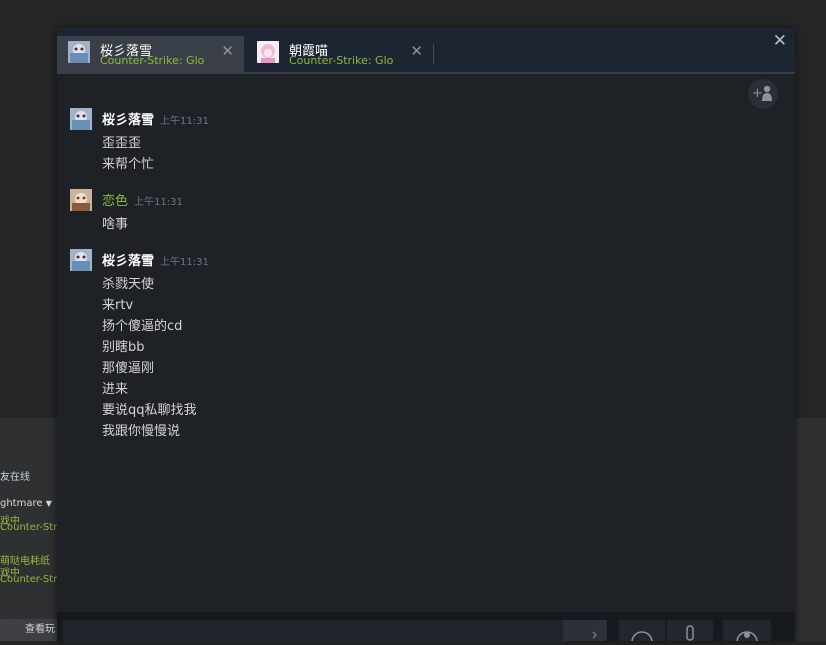  What do you see at coordinates (142, 326) in the screenshot?
I see `message-text: 扬个傻逼的cd` at bounding box center [142, 326].